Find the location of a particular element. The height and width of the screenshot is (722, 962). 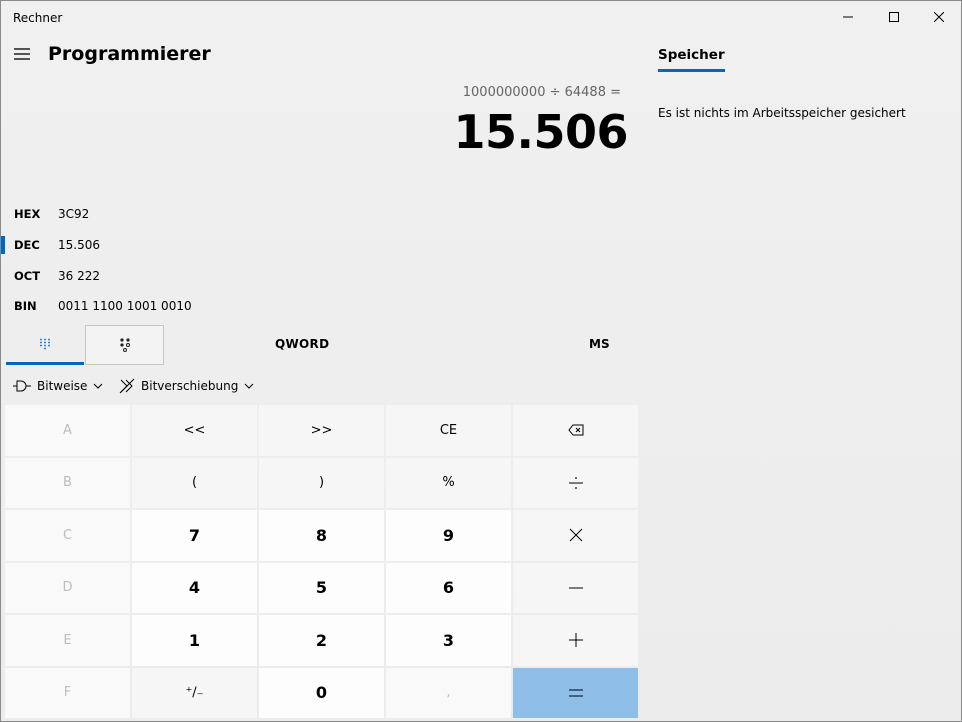

key-2: 2 is located at coordinates (321, 640).